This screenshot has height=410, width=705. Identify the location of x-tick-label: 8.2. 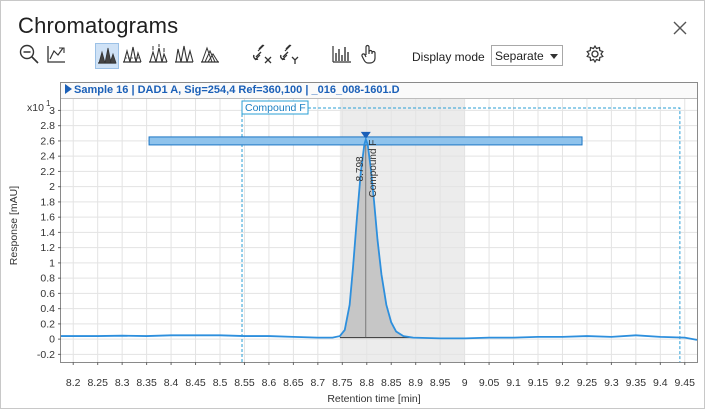
(73, 383).